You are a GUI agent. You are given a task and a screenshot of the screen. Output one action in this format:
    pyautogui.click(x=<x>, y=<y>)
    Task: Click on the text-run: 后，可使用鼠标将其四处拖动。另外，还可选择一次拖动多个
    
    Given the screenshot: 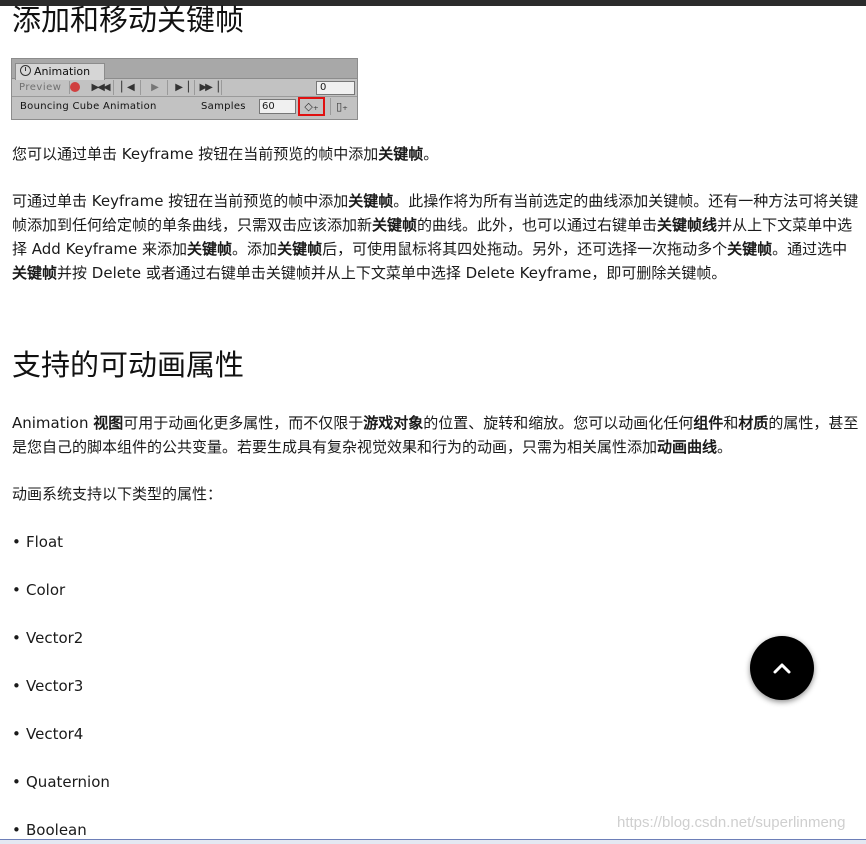 What is the action you would take?
    pyautogui.click(x=525, y=249)
    